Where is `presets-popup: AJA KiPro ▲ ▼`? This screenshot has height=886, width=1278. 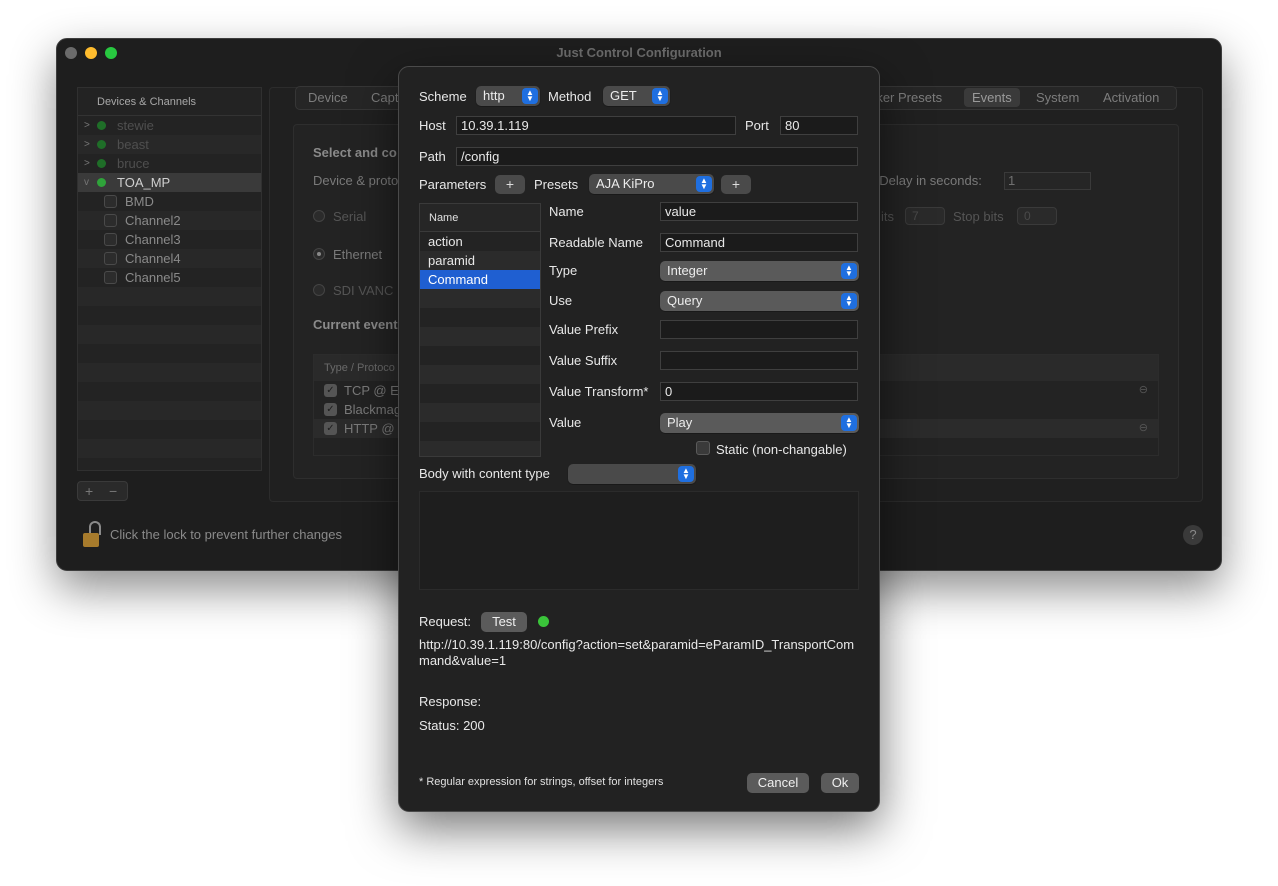
presets-popup: AJA KiPro ▲ ▼ is located at coordinates (651, 184).